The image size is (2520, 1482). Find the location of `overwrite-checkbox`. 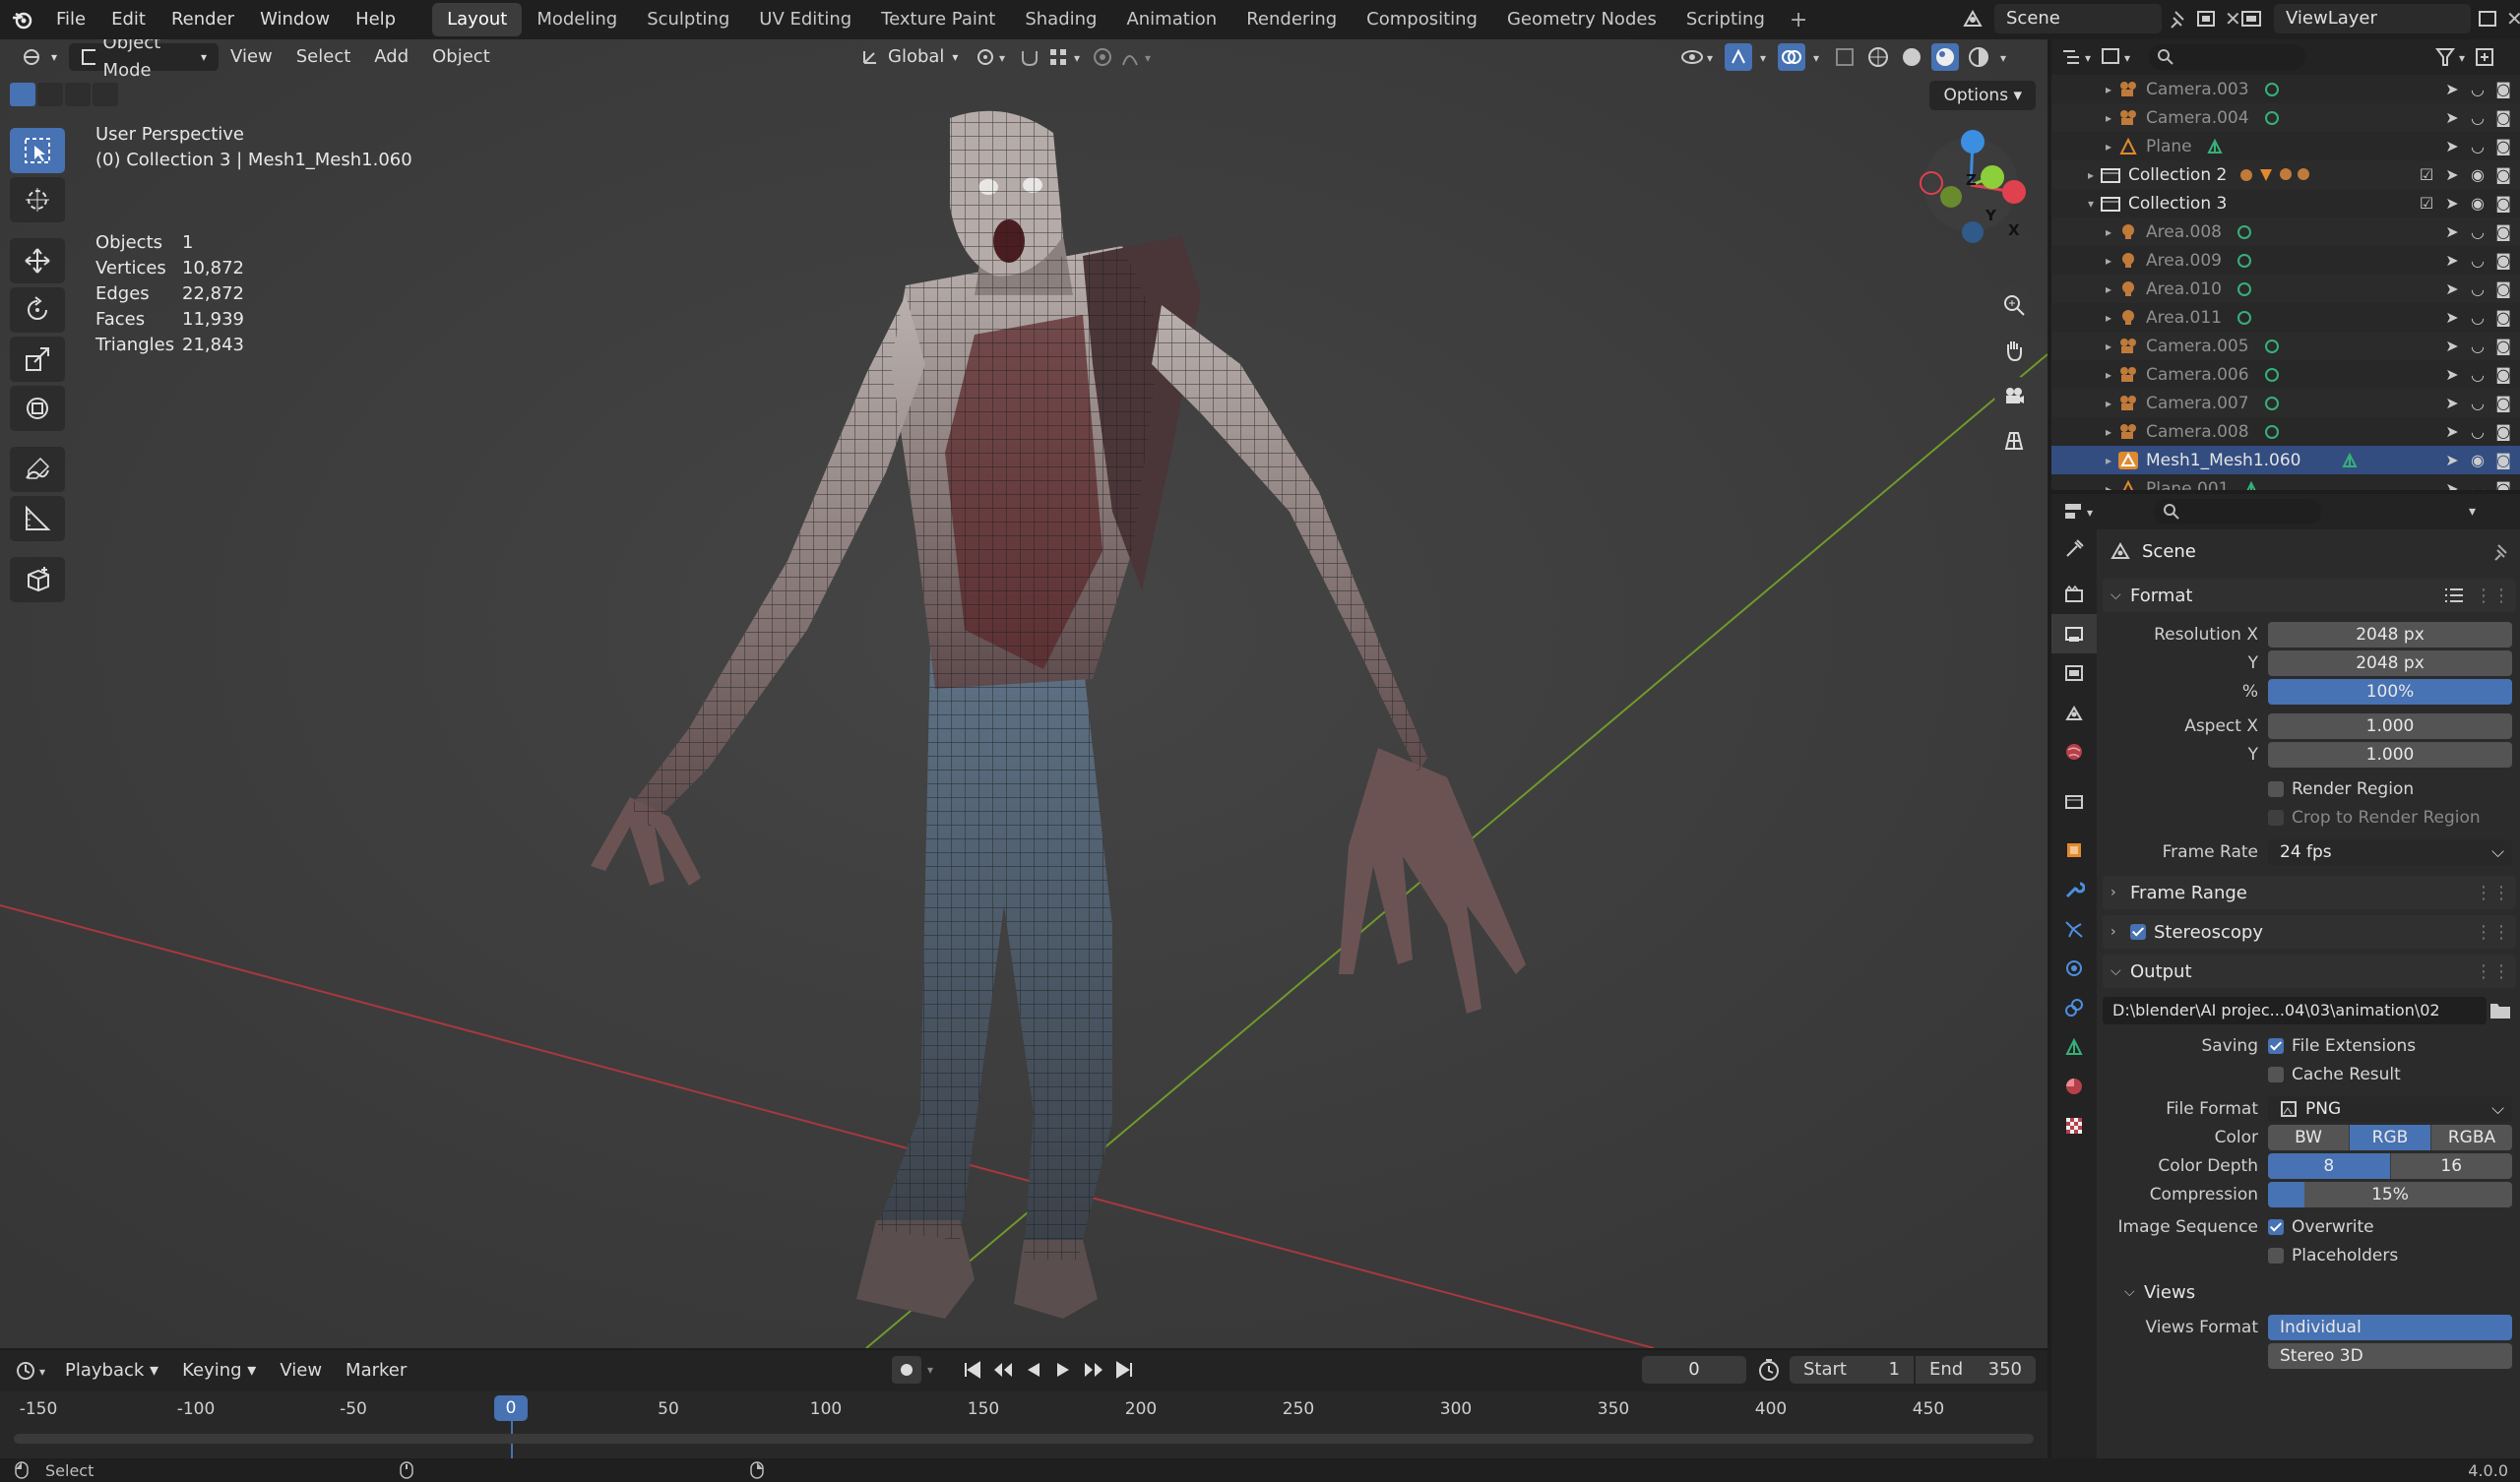

overwrite-checkbox is located at coordinates (2276, 1226).